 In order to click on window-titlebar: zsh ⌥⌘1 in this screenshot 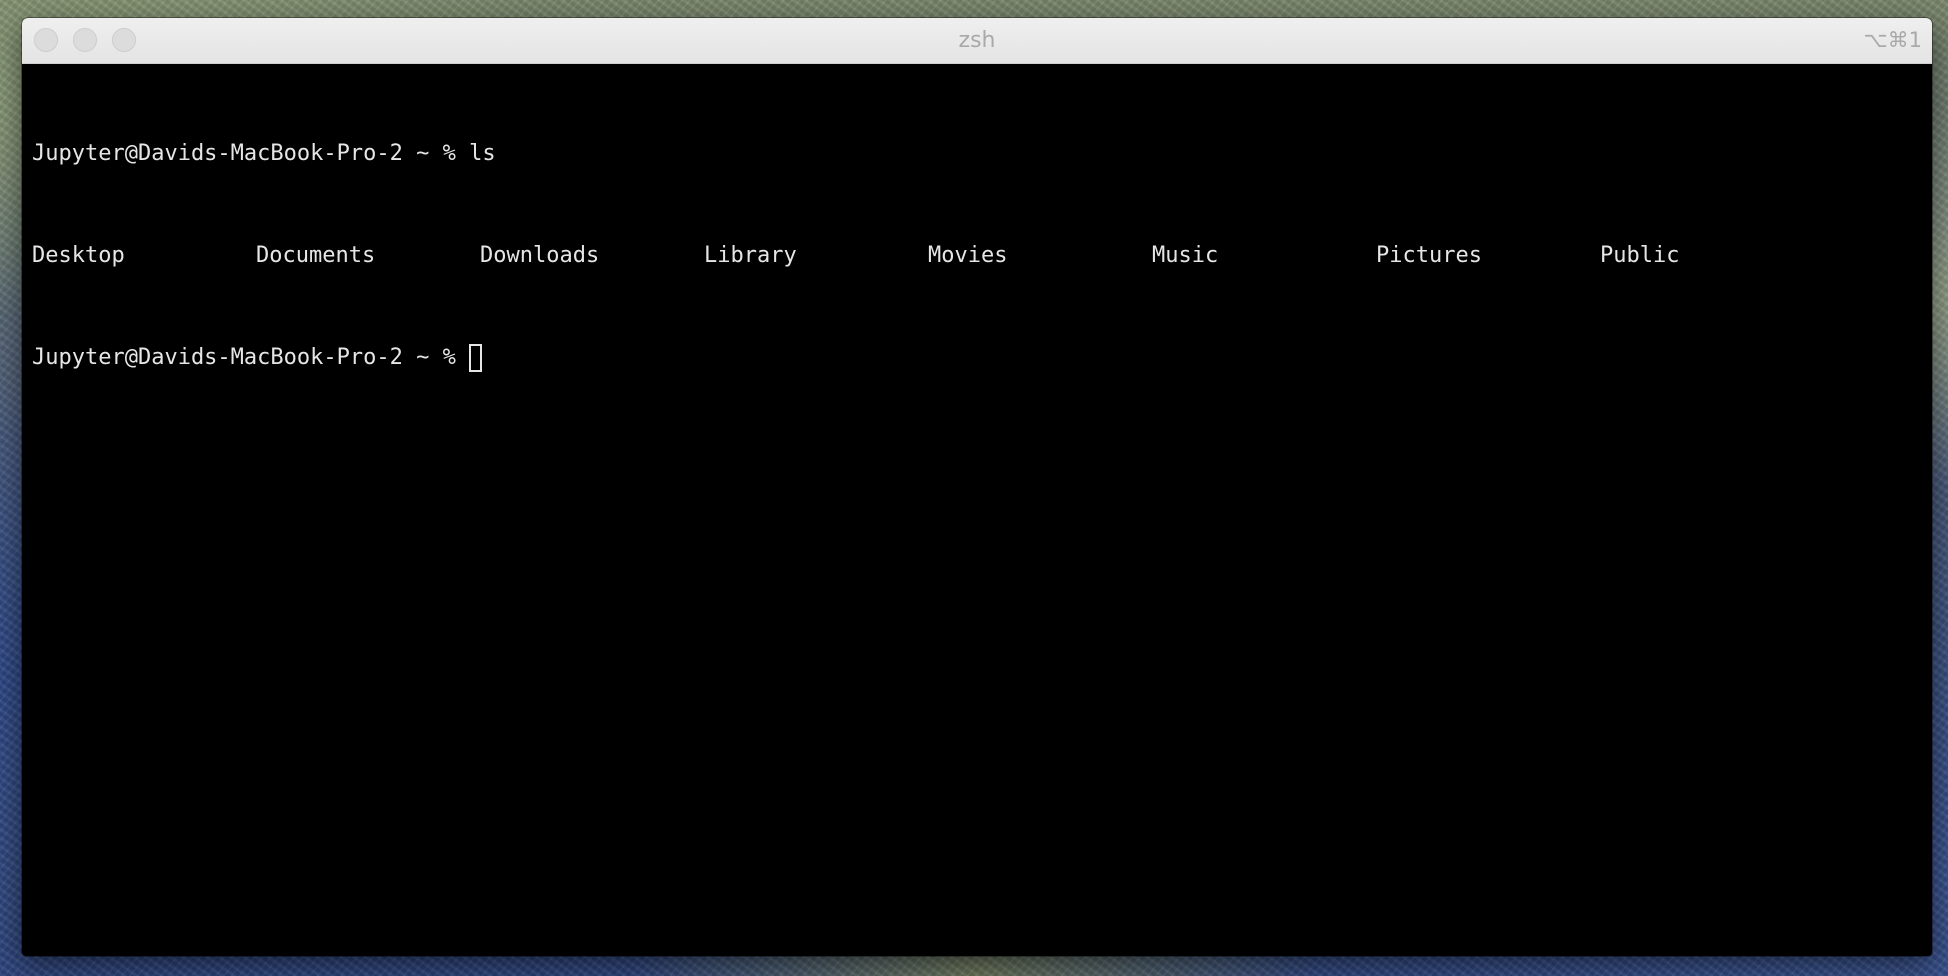, I will do `click(977, 41)`.